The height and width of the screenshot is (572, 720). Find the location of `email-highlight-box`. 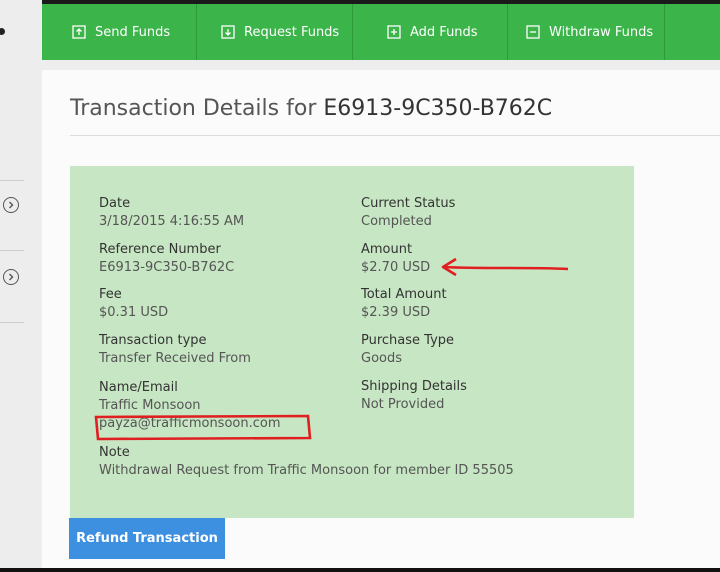

email-highlight-box is located at coordinates (203, 427).